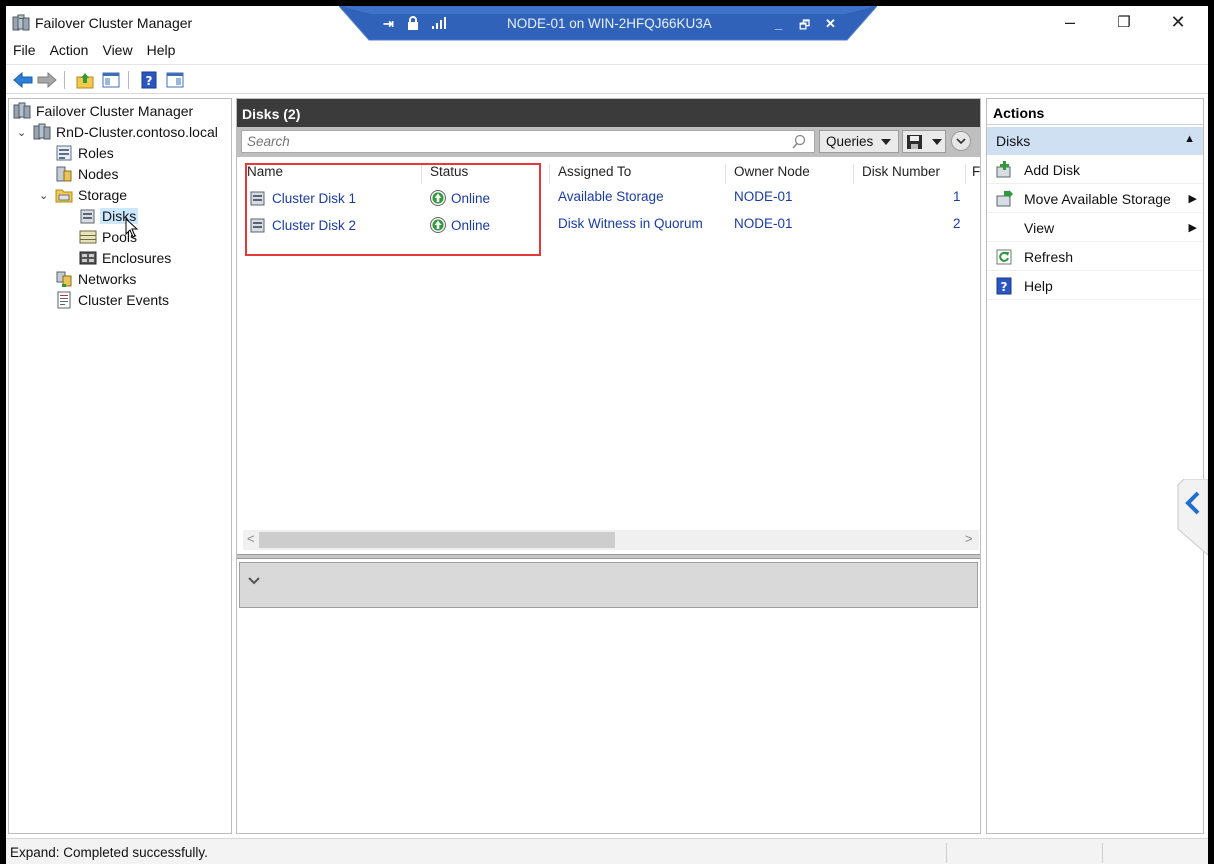 Image resolution: width=1214 pixels, height=864 pixels. I want to click on close-button: ✕, so click(1178, 22).